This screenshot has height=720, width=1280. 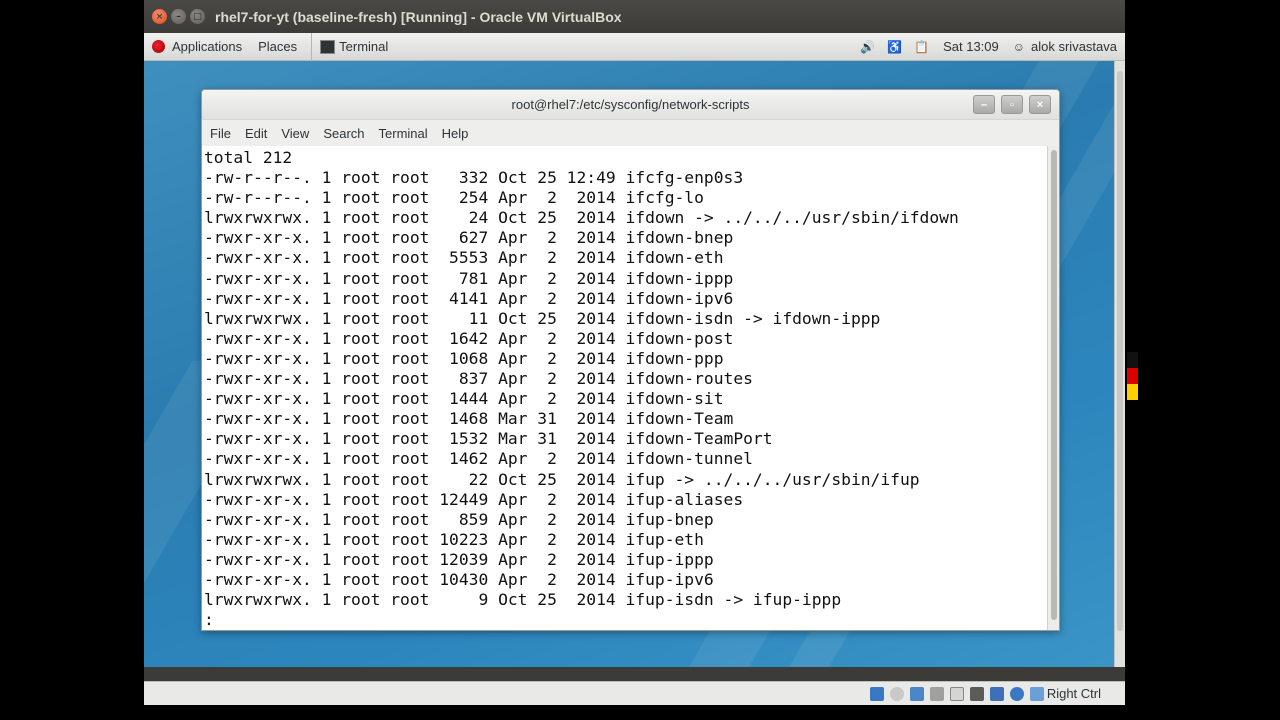 What do you see at coordinates (996, 693) in the screenshot?
I see `vt-x-icon` at bounding box center [996, 693].